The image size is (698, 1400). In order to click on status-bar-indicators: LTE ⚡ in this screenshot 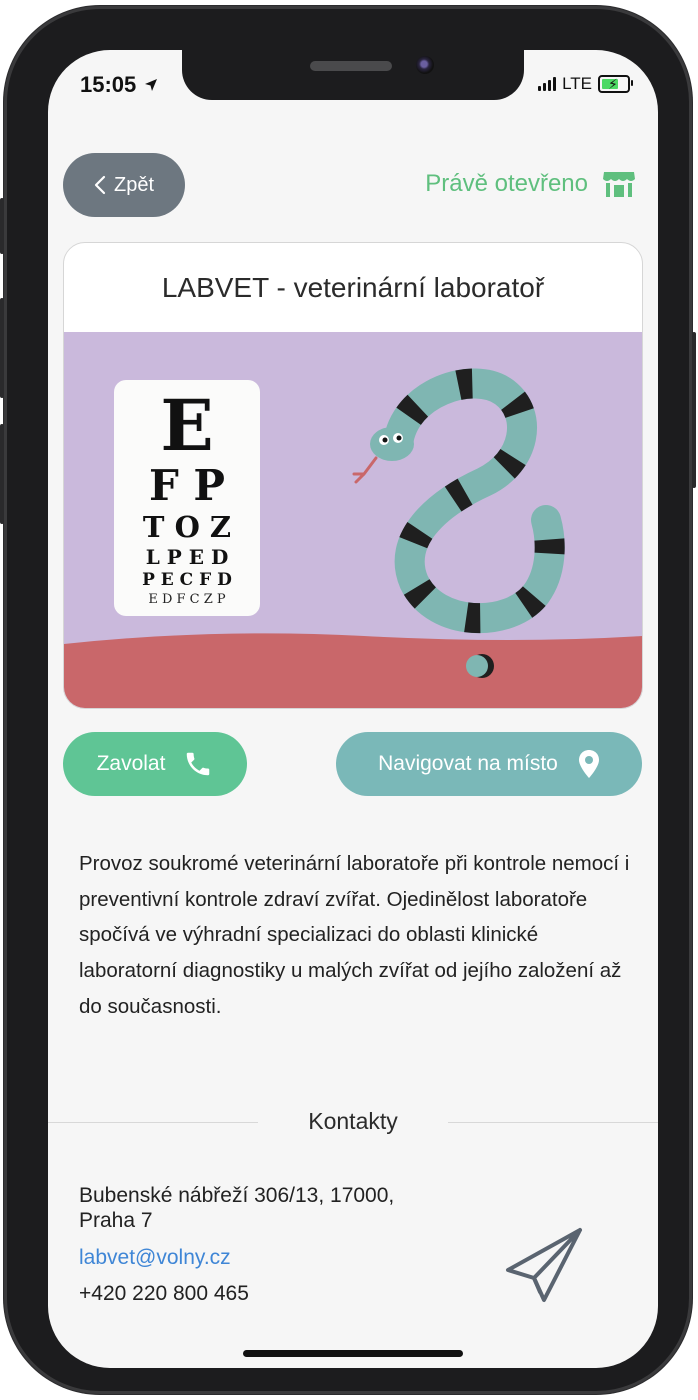, I will do `click(585, 84)`.